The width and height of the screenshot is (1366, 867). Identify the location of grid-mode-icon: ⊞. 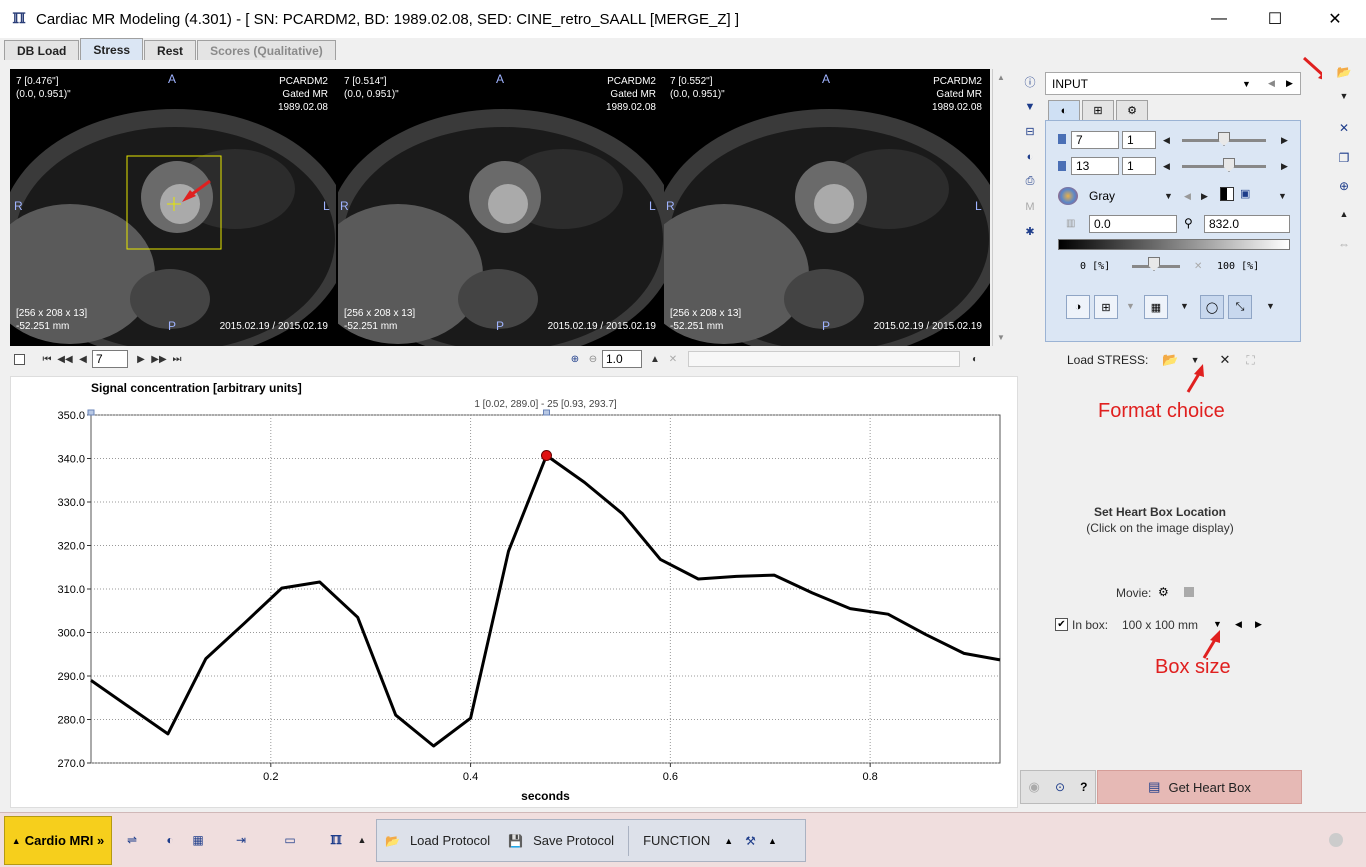
(1106, 307).